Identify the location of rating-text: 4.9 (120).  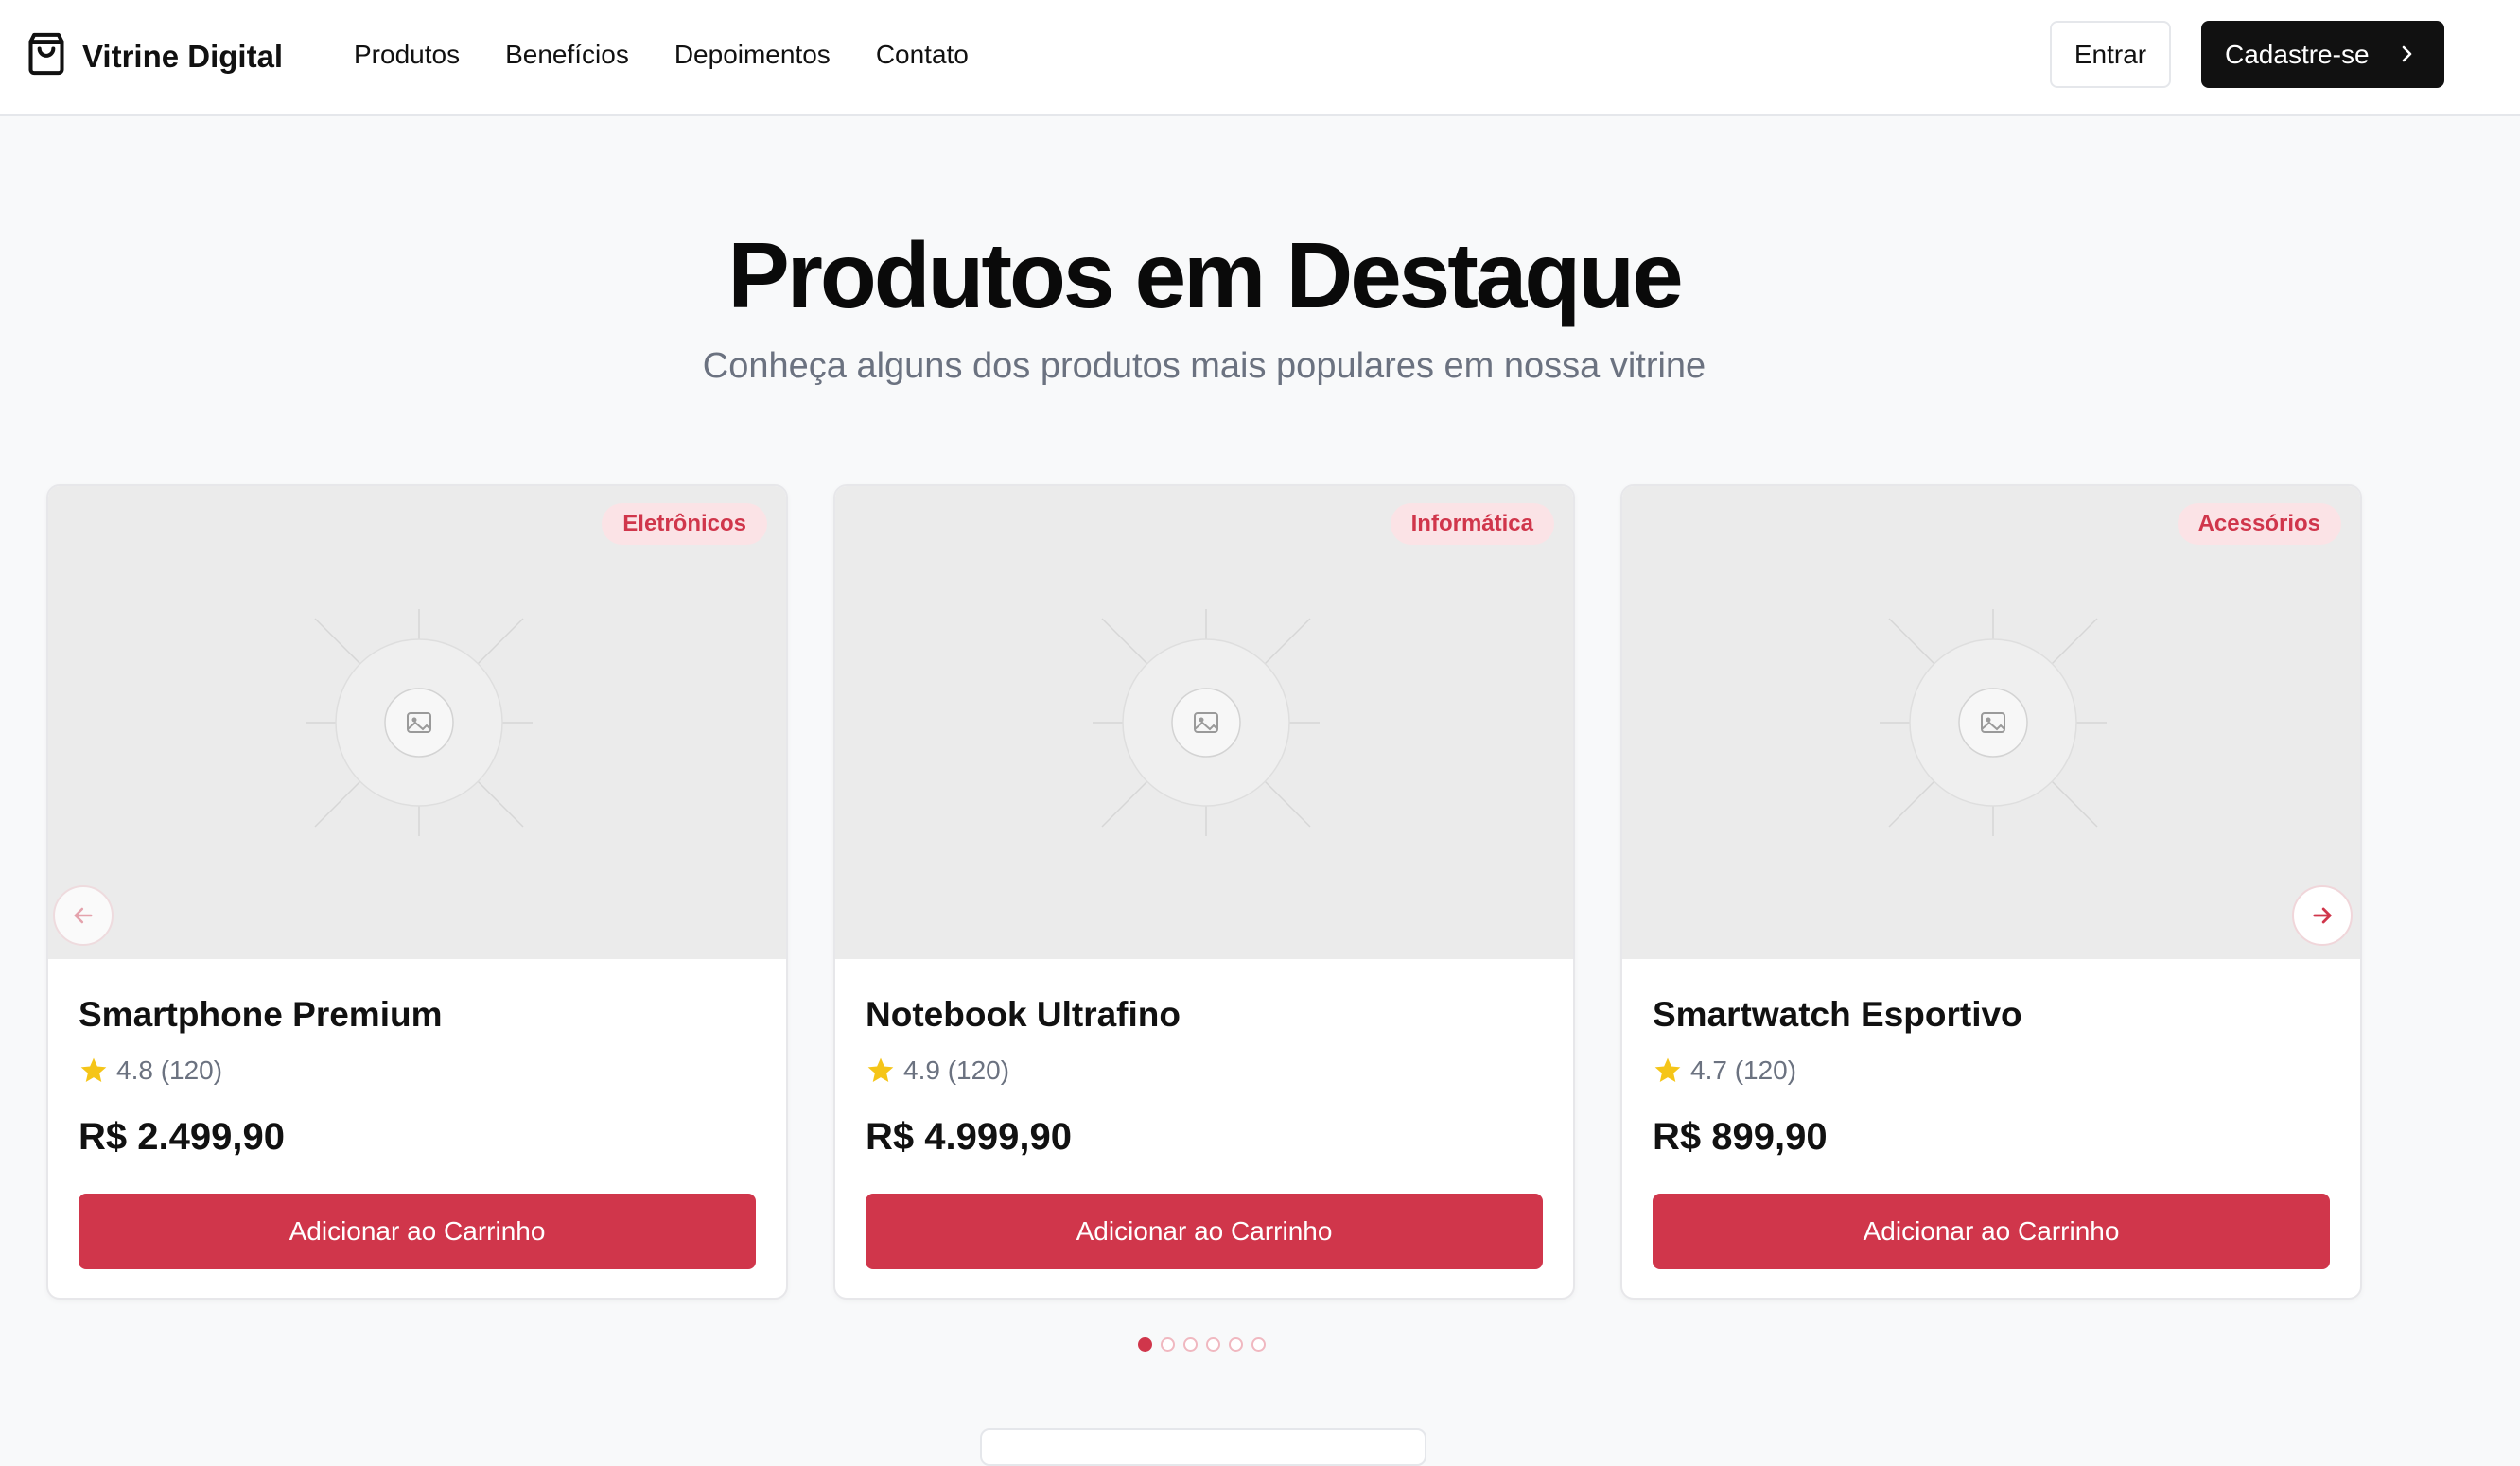
(956, 1070).